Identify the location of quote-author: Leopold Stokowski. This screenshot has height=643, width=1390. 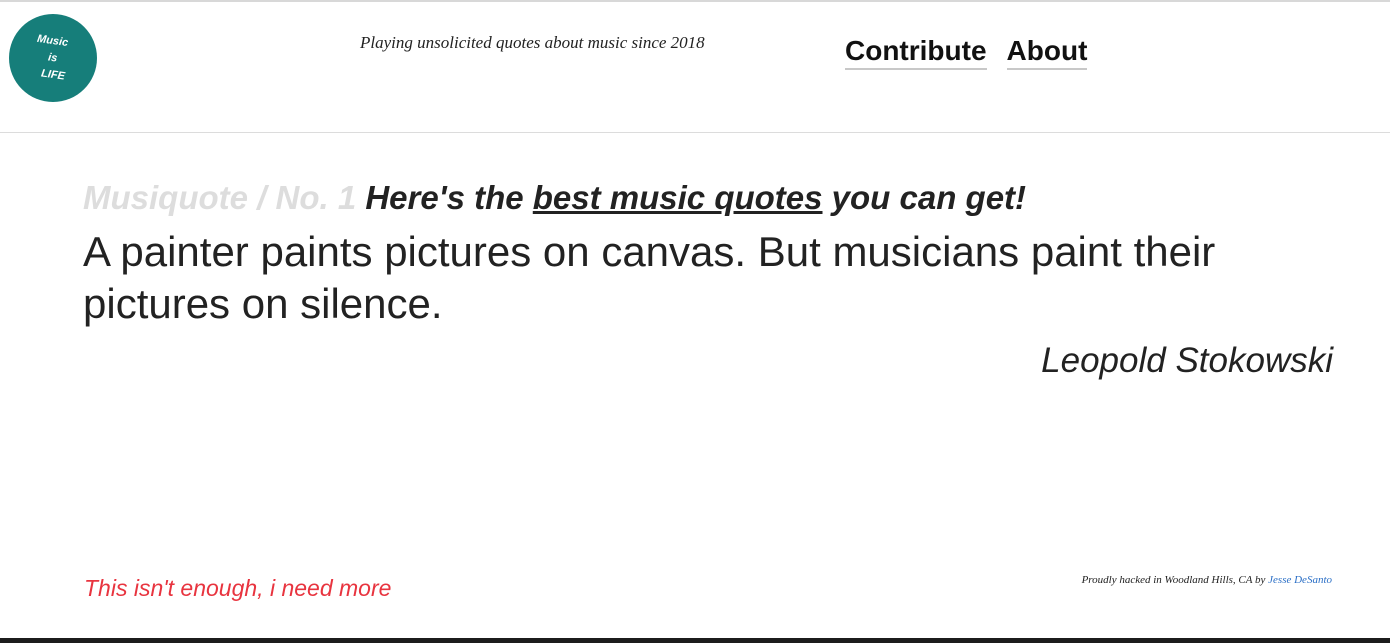
(1187, 360).